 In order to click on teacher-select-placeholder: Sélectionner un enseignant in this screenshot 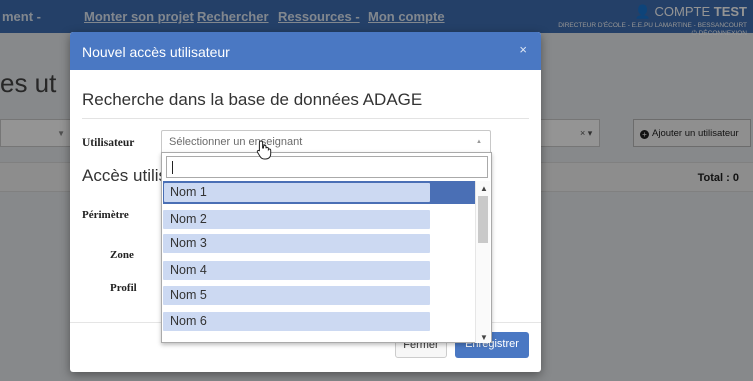, I will do `click(236, 142)`.